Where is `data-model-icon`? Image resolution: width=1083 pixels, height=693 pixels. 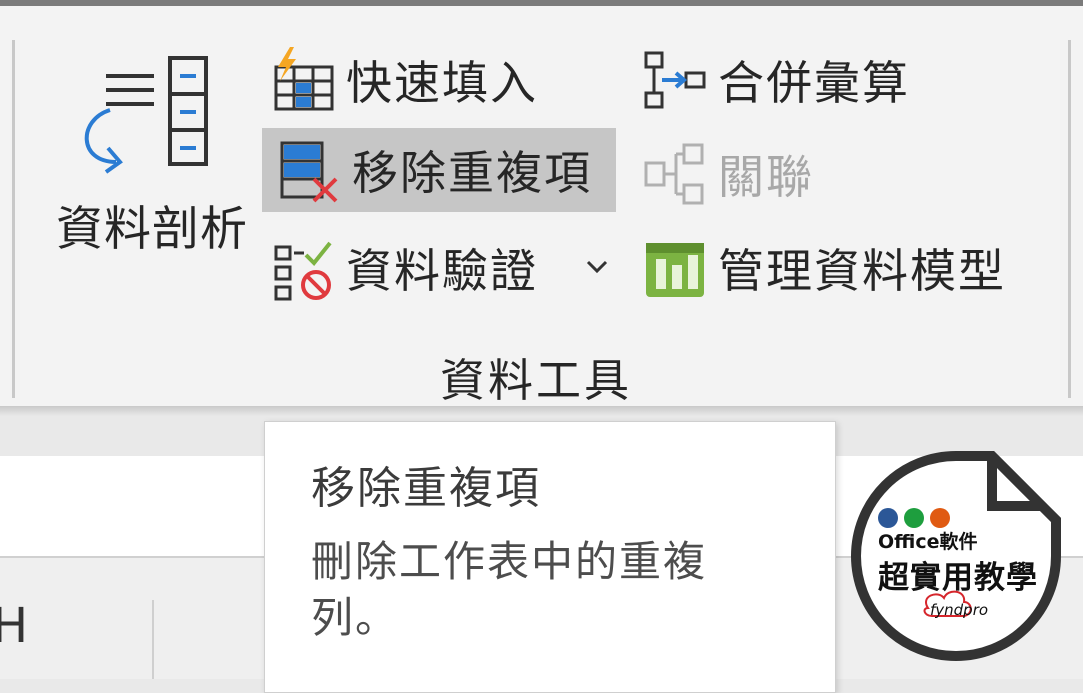
data-model-icon is located at coordinates (675, 270).